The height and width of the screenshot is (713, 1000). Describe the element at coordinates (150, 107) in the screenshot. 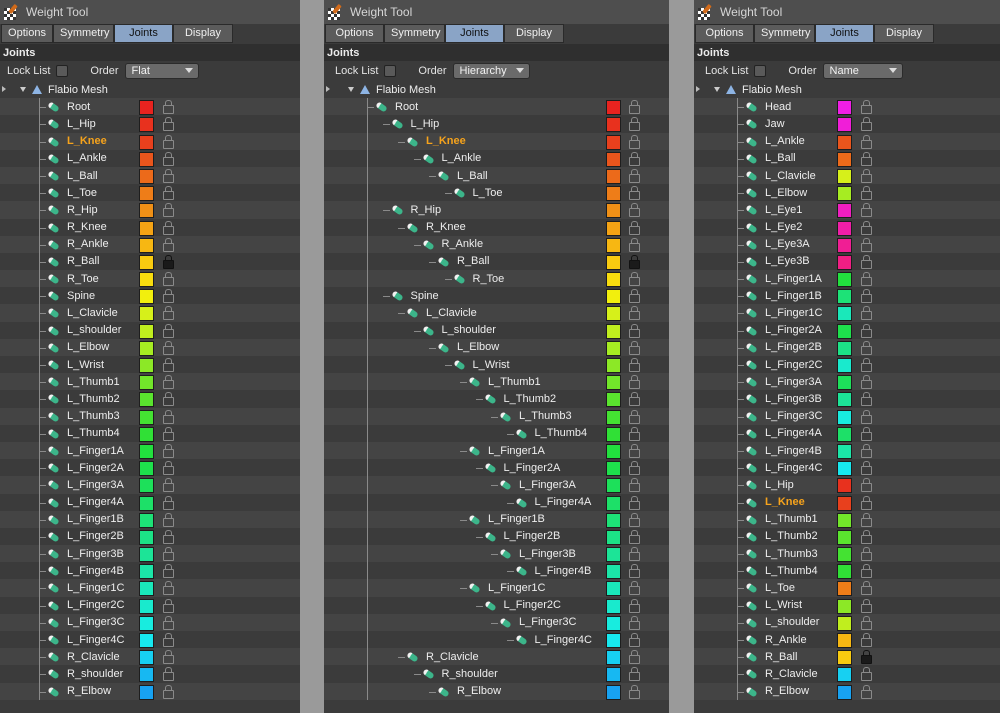

I see `joint-row: Root` at that location.